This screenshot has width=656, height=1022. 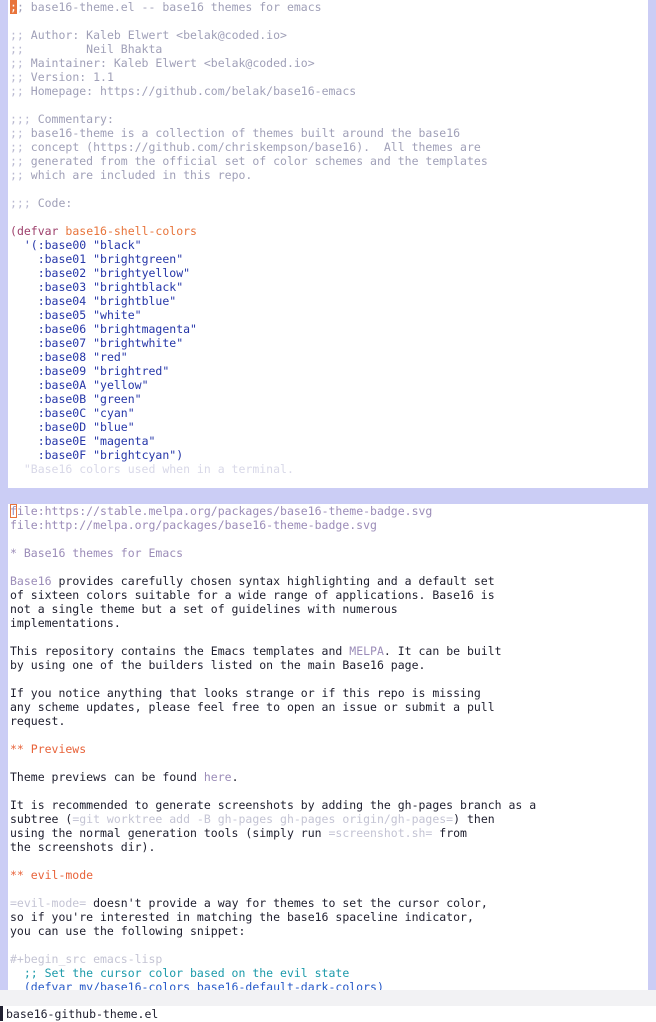 I want to click on org-line: ** evil-mode, so click(x=329, y=875).